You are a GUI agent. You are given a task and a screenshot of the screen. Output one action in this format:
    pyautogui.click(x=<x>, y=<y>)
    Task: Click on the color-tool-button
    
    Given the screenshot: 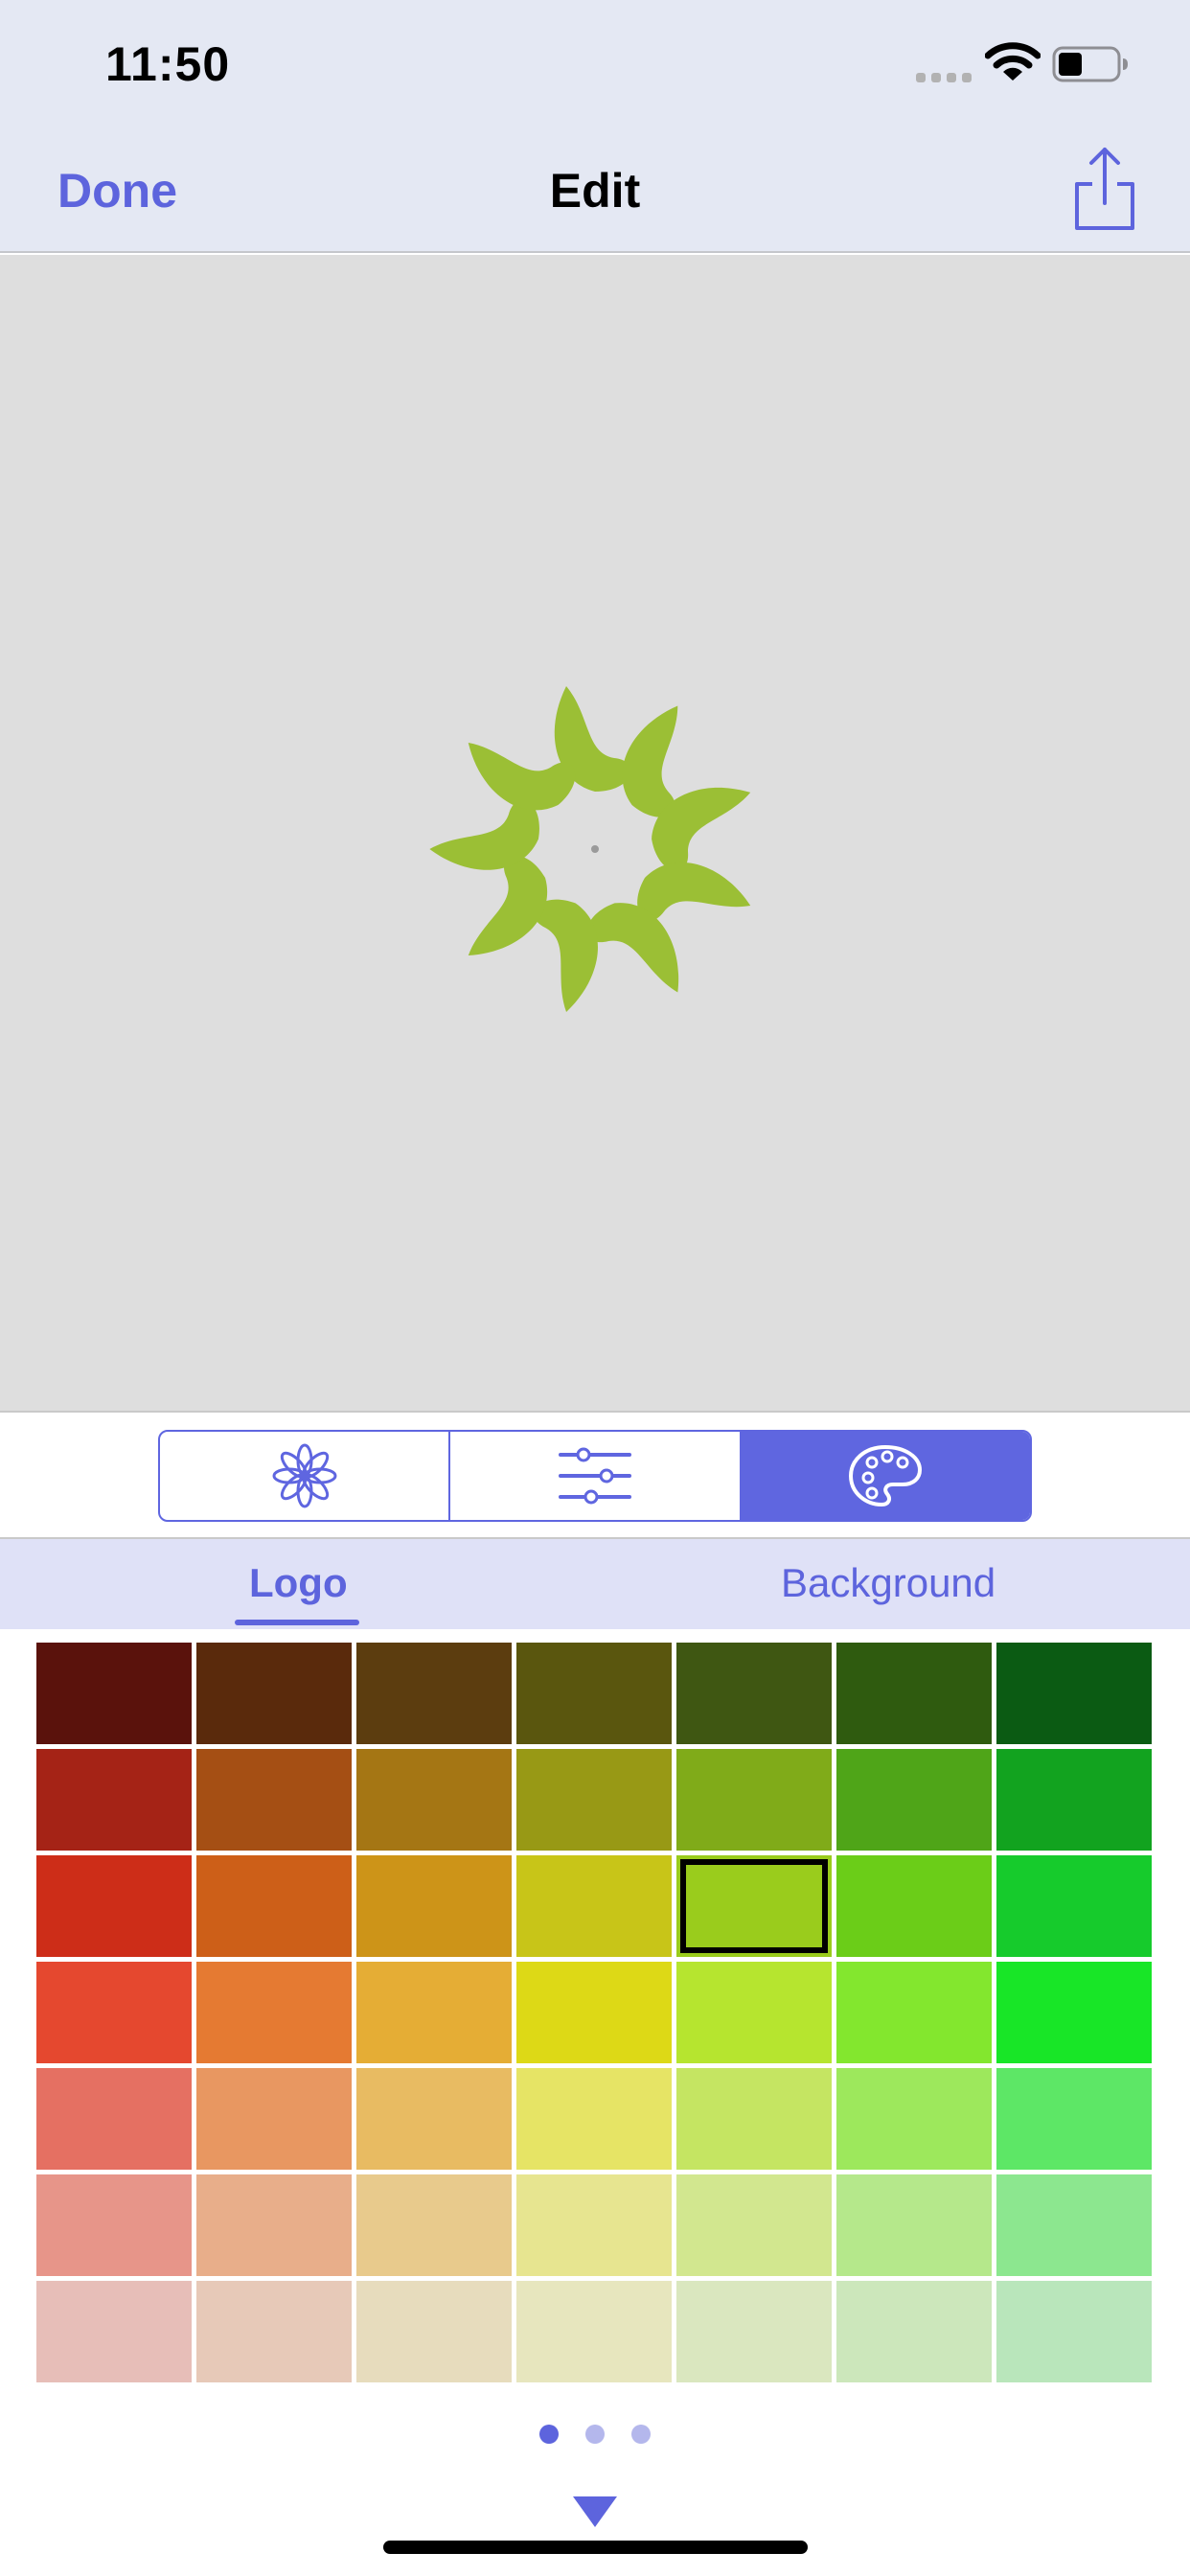 What is the action you would take?
    pyautogui.click(x=885, y=1476)
    